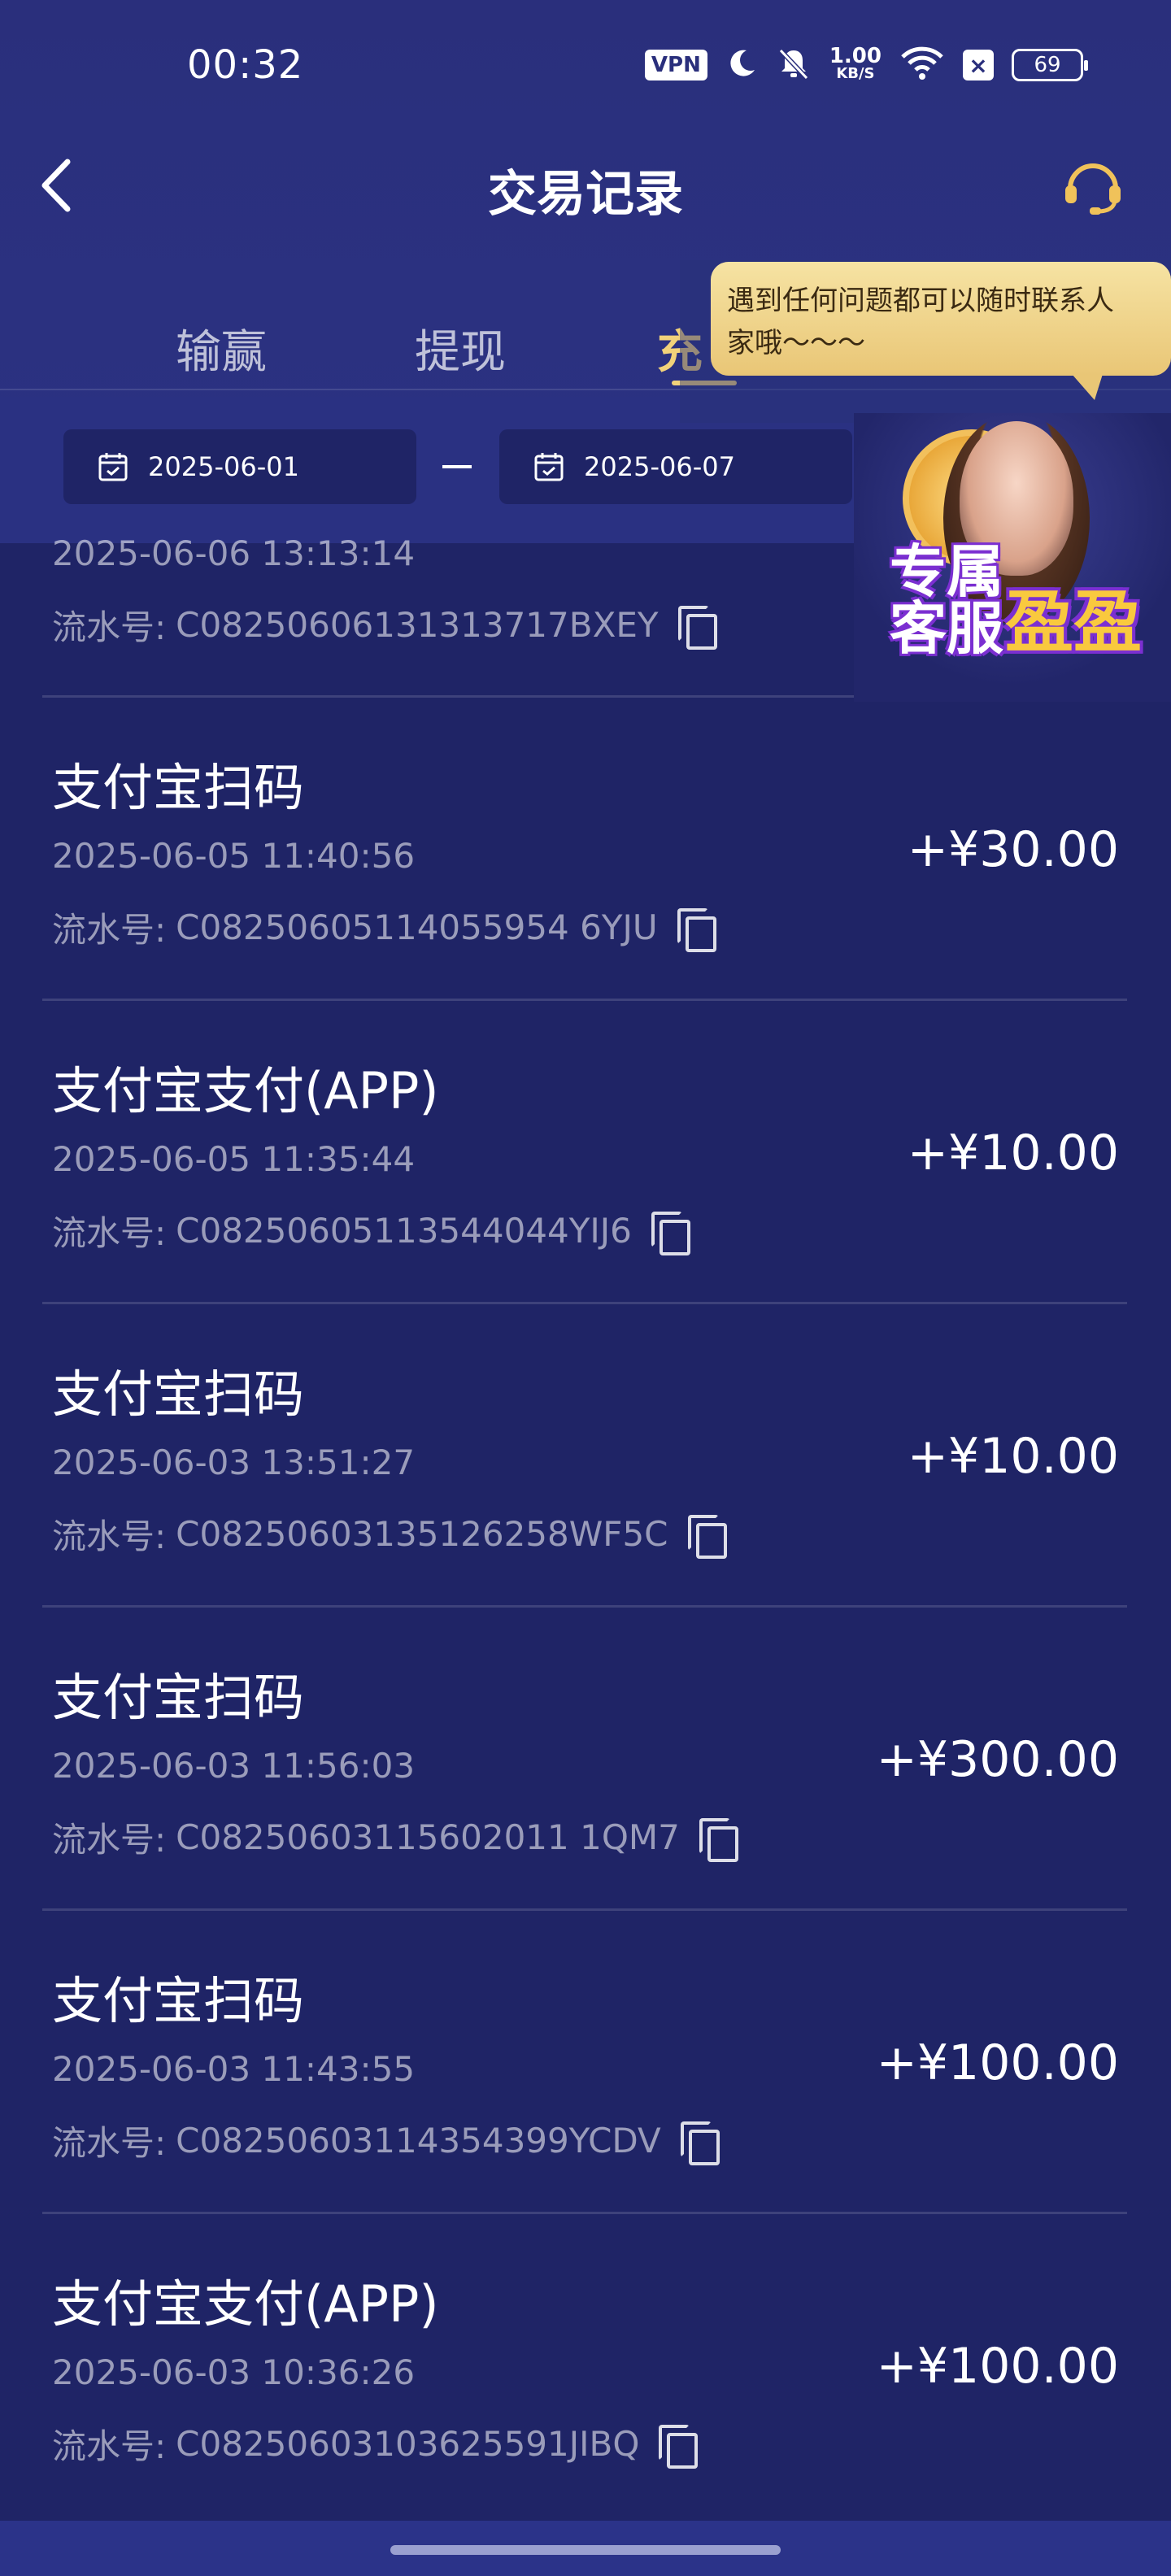 The image size is (1171, 2576). Describe the element at coordinates (1074, 622) in the screenshot. I see `promo-line-2: 盈盈` at that location.